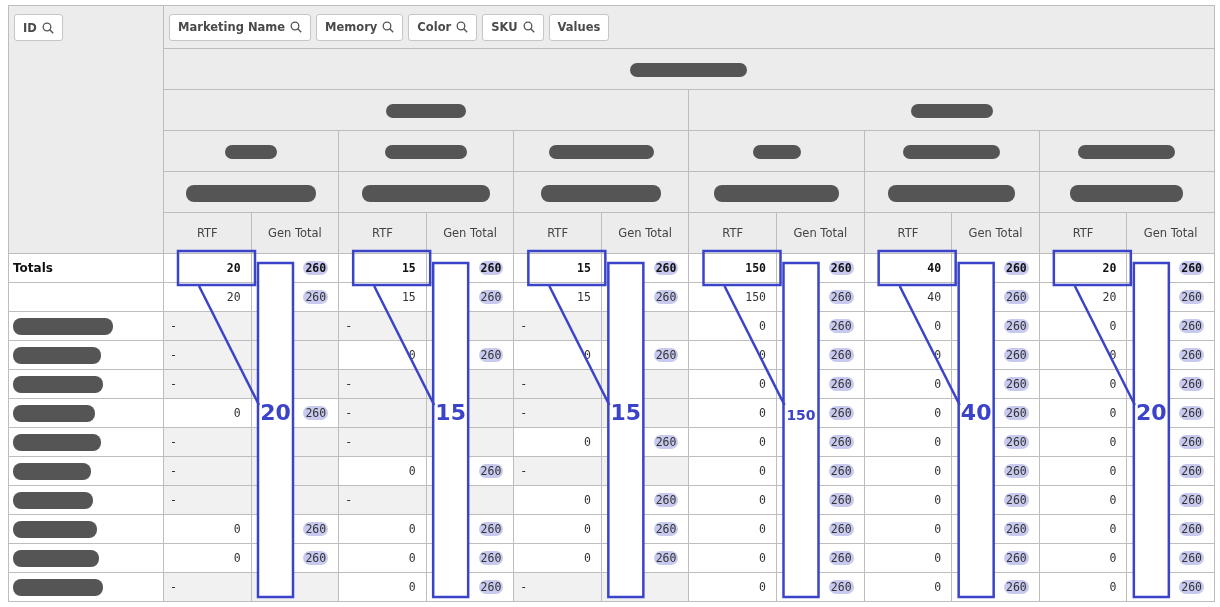 The height and width of the screenshot is (607, 1220). Describe the element at coordinates (360, 27) in the screenshot. I see `field-filter-button: Memory` at that location.